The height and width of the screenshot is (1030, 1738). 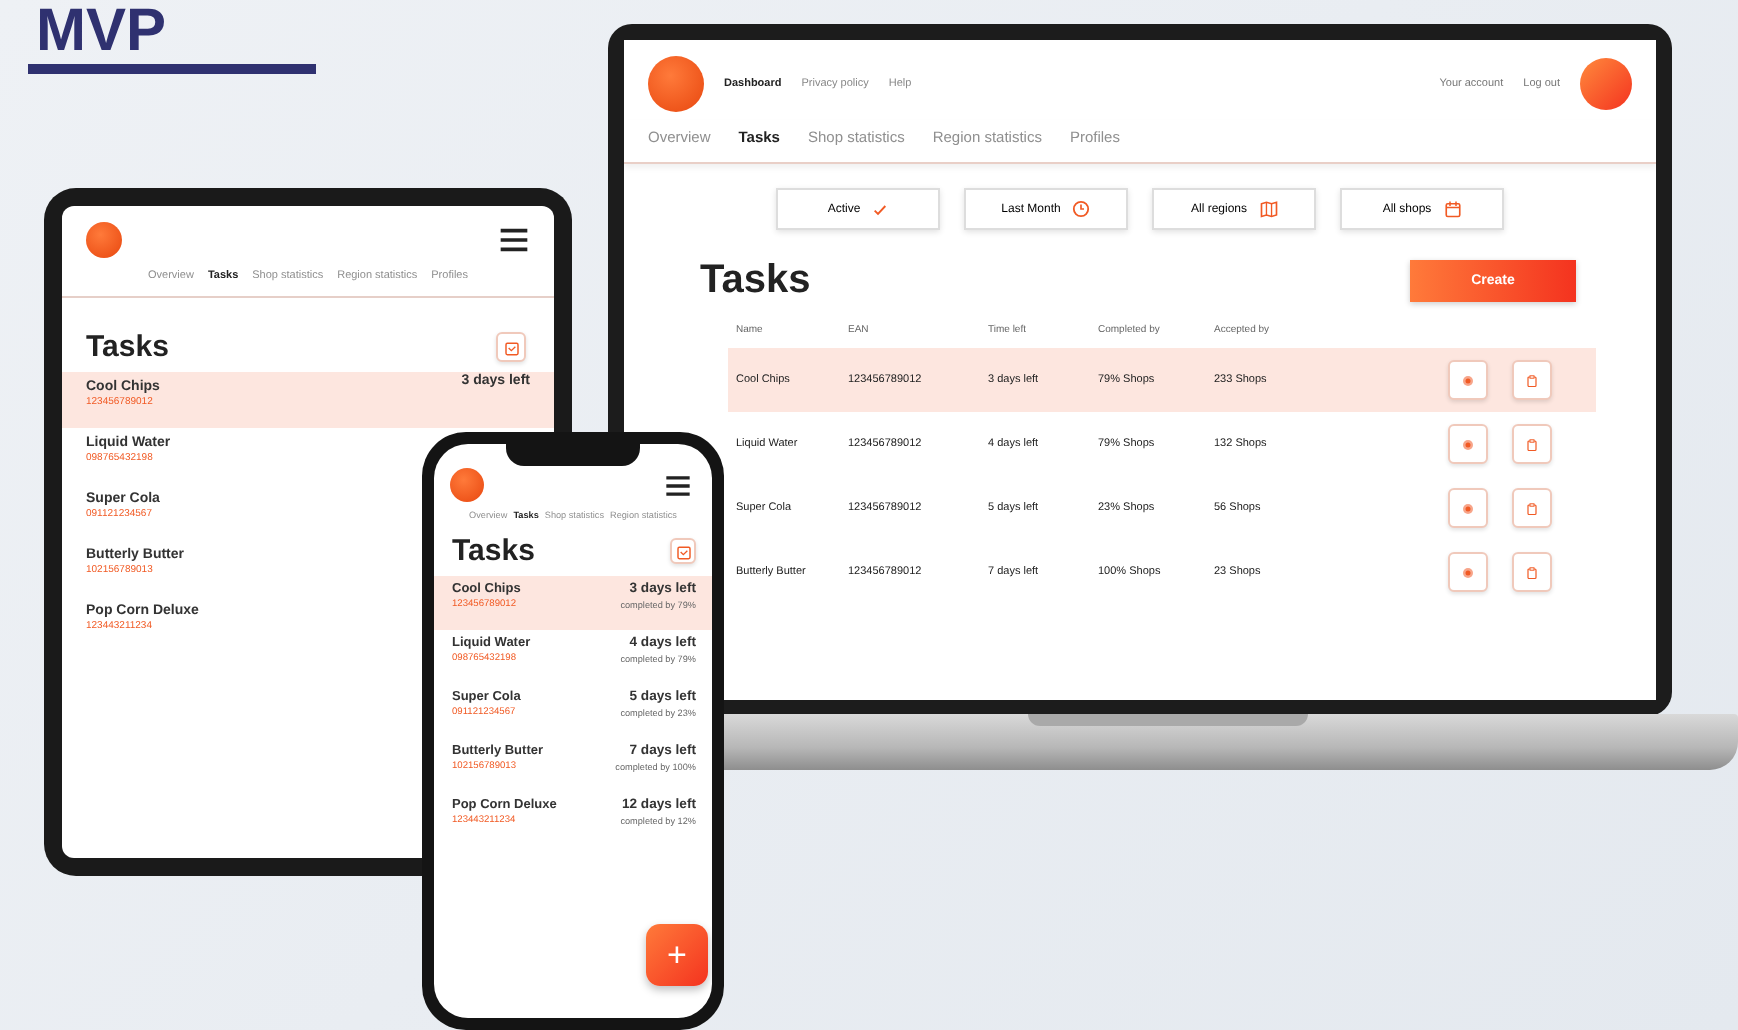 What do you see at coordinates (880, 209) in the screenshot?
I see `check-icon` at bounding box center [880, 209].